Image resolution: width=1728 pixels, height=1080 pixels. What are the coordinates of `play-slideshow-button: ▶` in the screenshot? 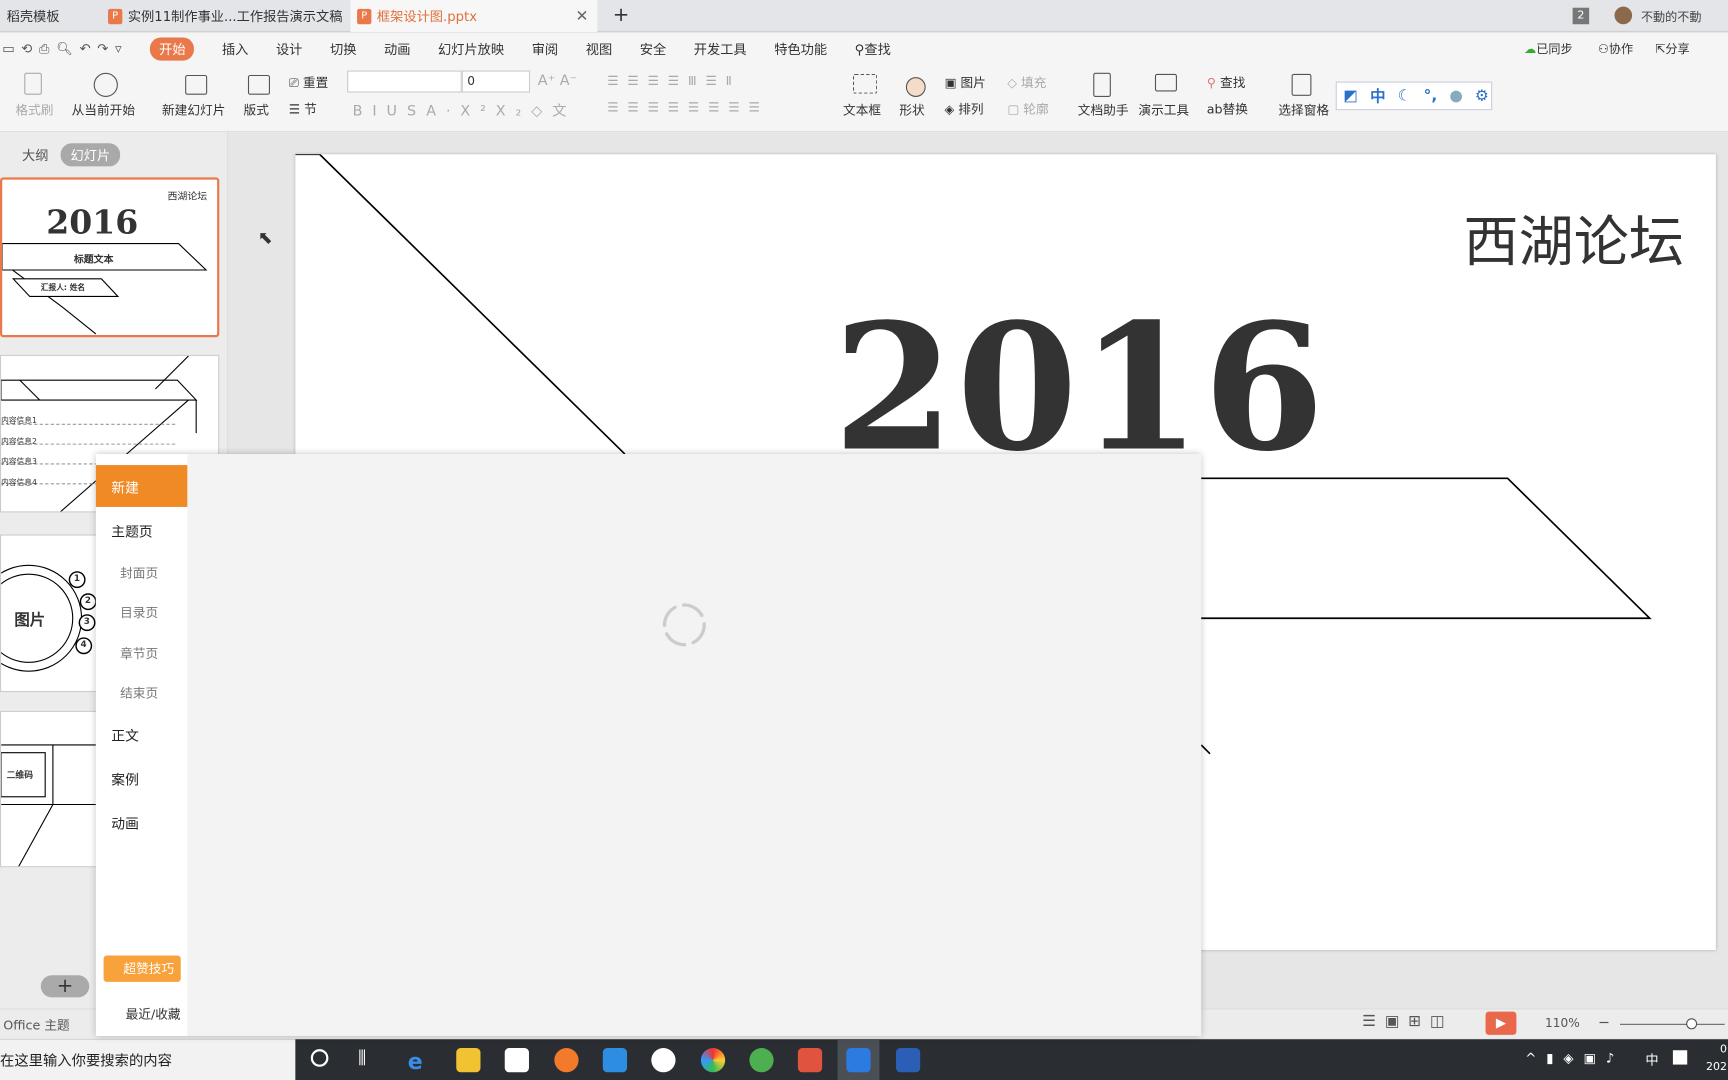 It's located at (1501, 1023).